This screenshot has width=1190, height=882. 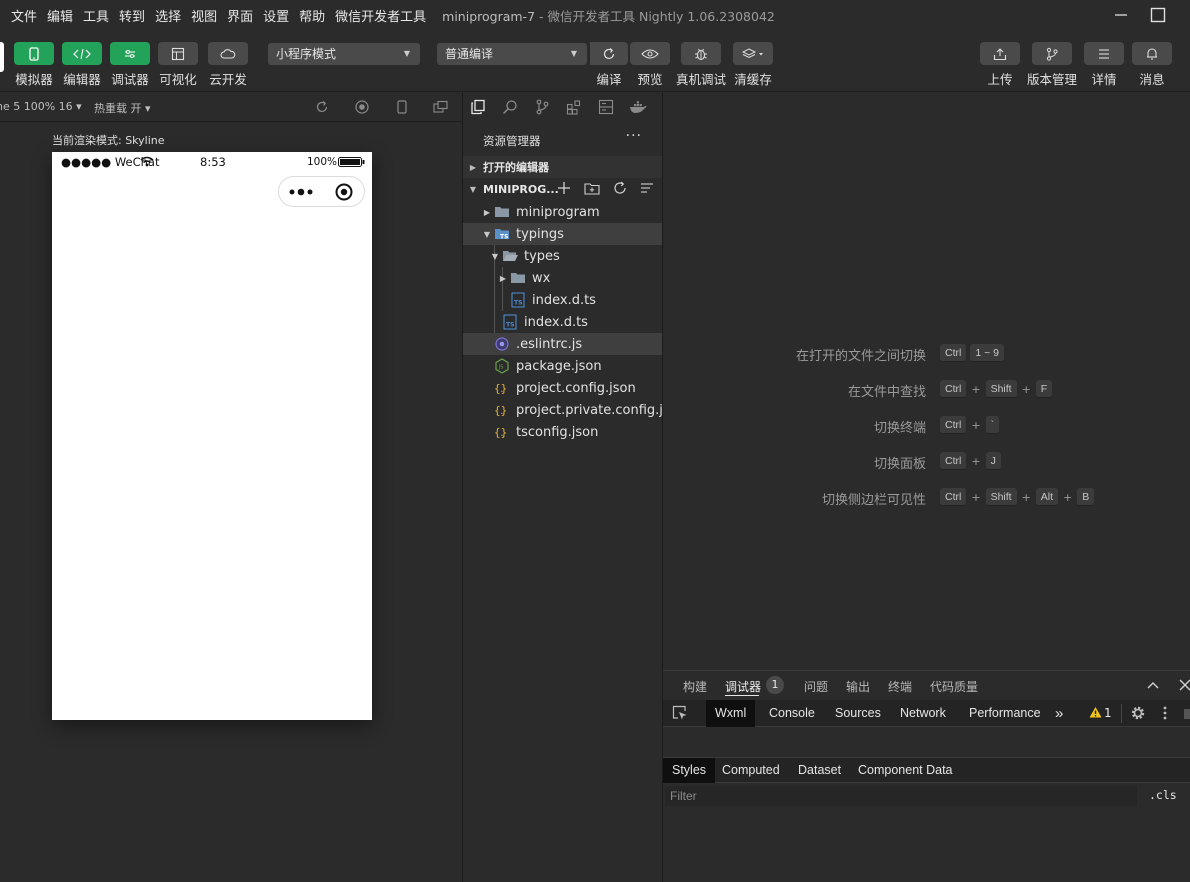 What do you see at coordinates (178, 53) in the screenshot?
I see `visualize-toggle-button` at bounding box center [178, 53].